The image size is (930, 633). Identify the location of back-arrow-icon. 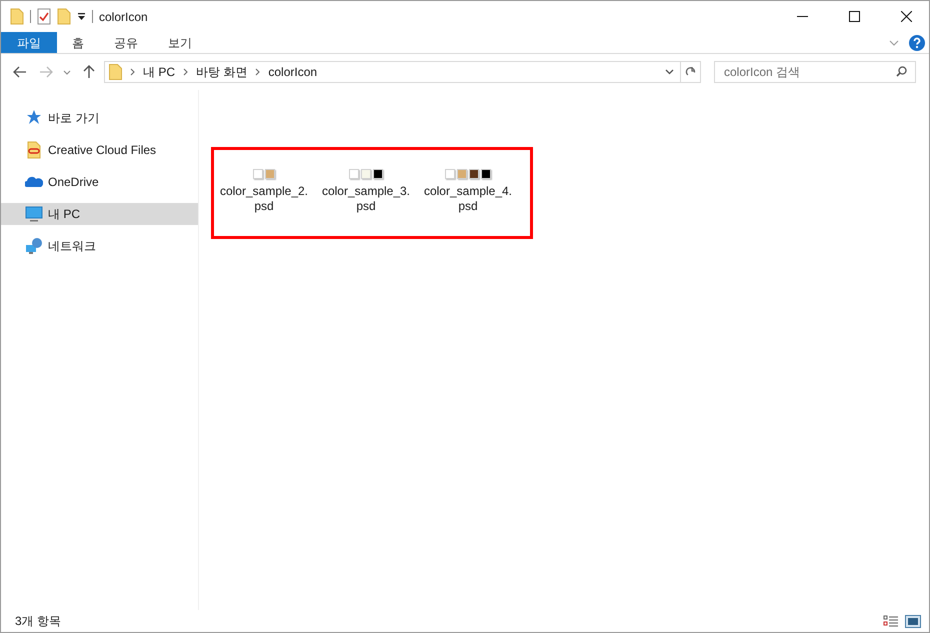
(20, 72).